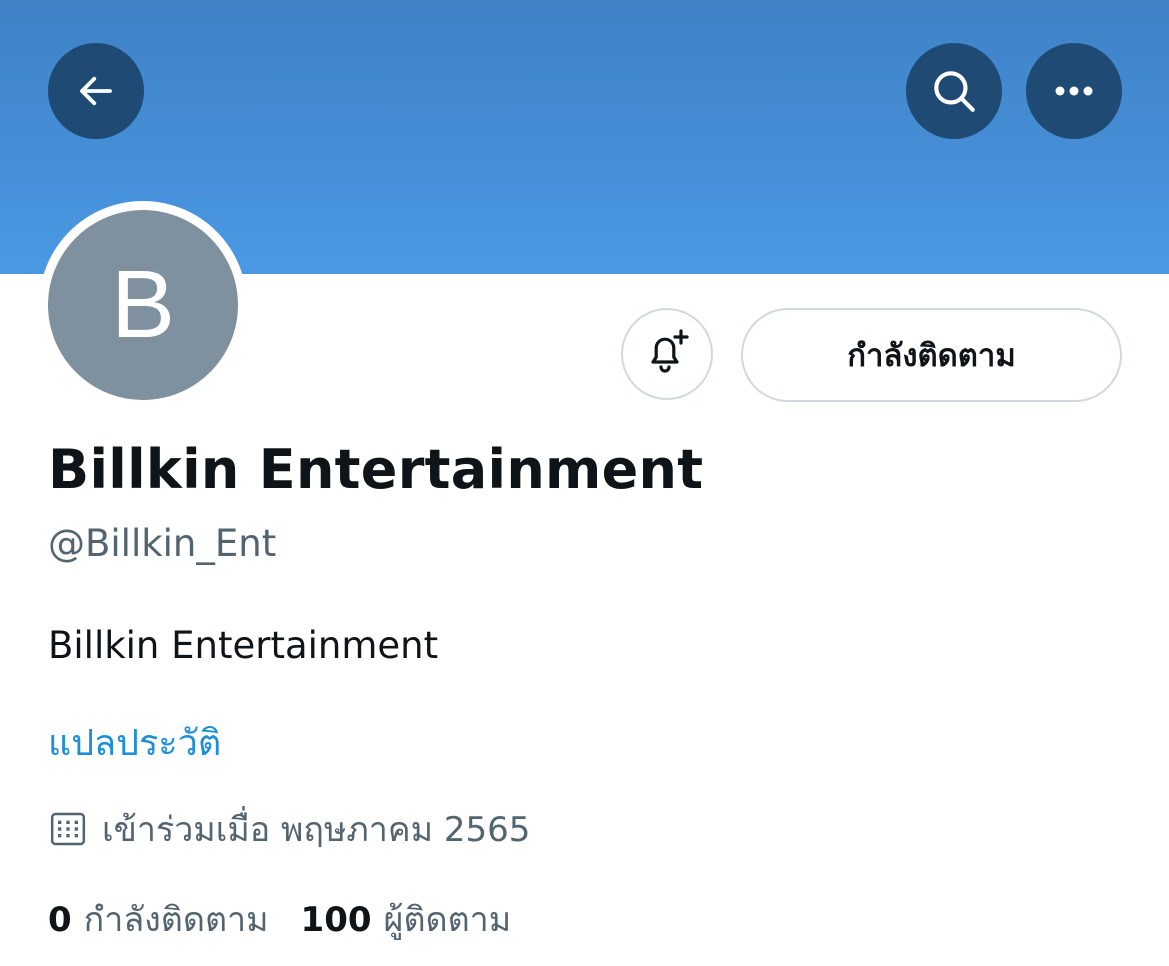 This screenshot has height=966, width=1169. Describe the element at coordinates (279, 919) in the screenshot. I see `follow-stats: 0 กำลังติดตาม 100 ผู้ติดตาม` at that location.